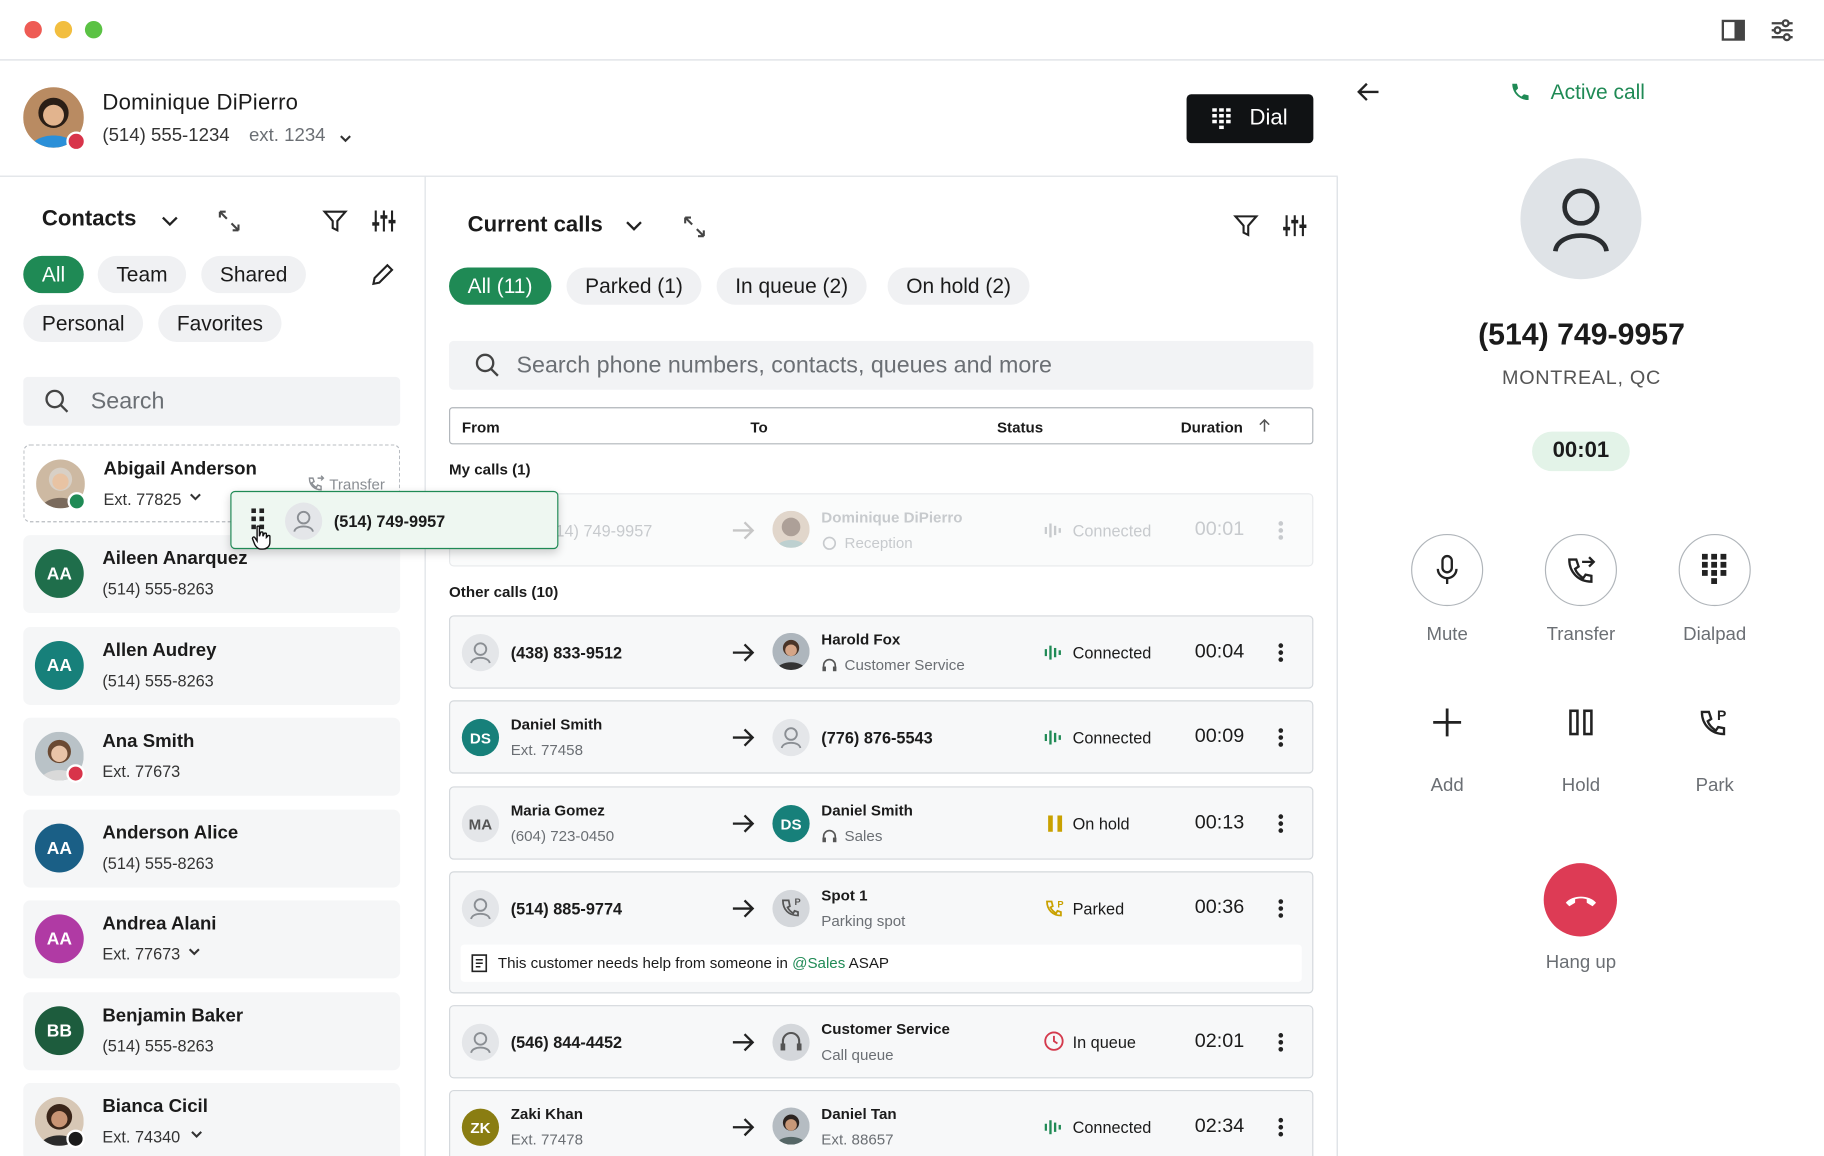 The image size is (1824, 1156). I want to click on transfer-button, so click(1580, 570).